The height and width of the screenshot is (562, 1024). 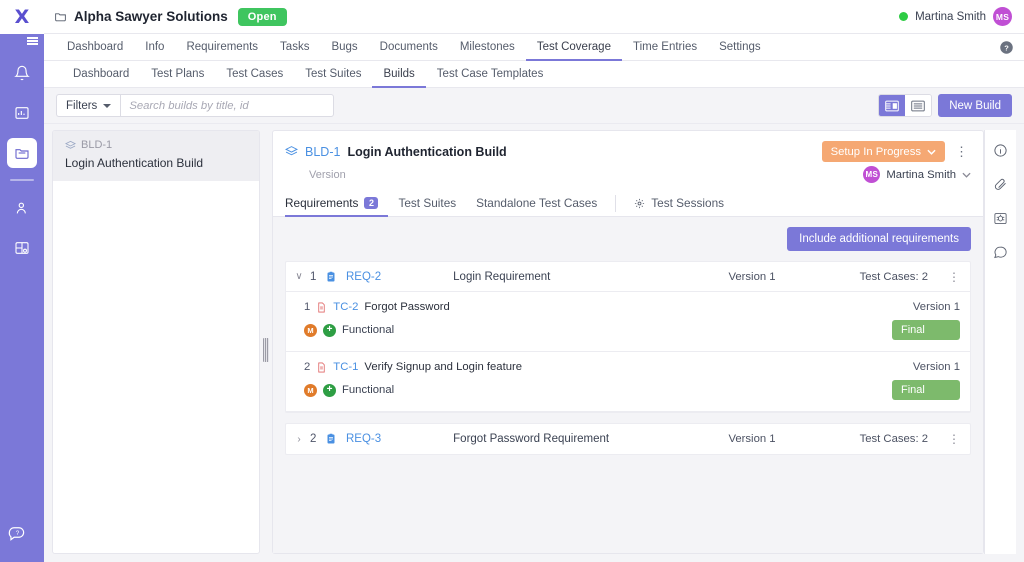 What do you see at coordinates (1011, 47) in the screenshot?
I see `help-icon: ?` at bounding box center [1011, 47].